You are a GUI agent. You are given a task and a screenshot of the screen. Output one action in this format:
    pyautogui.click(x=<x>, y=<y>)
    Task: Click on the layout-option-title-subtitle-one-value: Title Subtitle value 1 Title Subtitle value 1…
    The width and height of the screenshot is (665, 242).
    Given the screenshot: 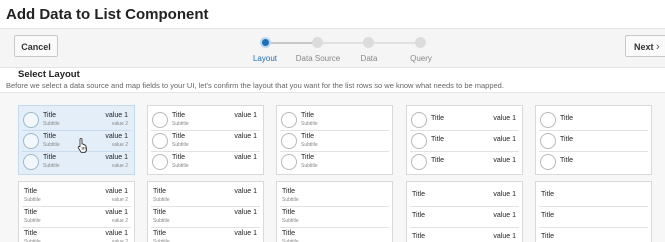 What is the action you would take?
    pyautogui.click(x=205, y=211)
    